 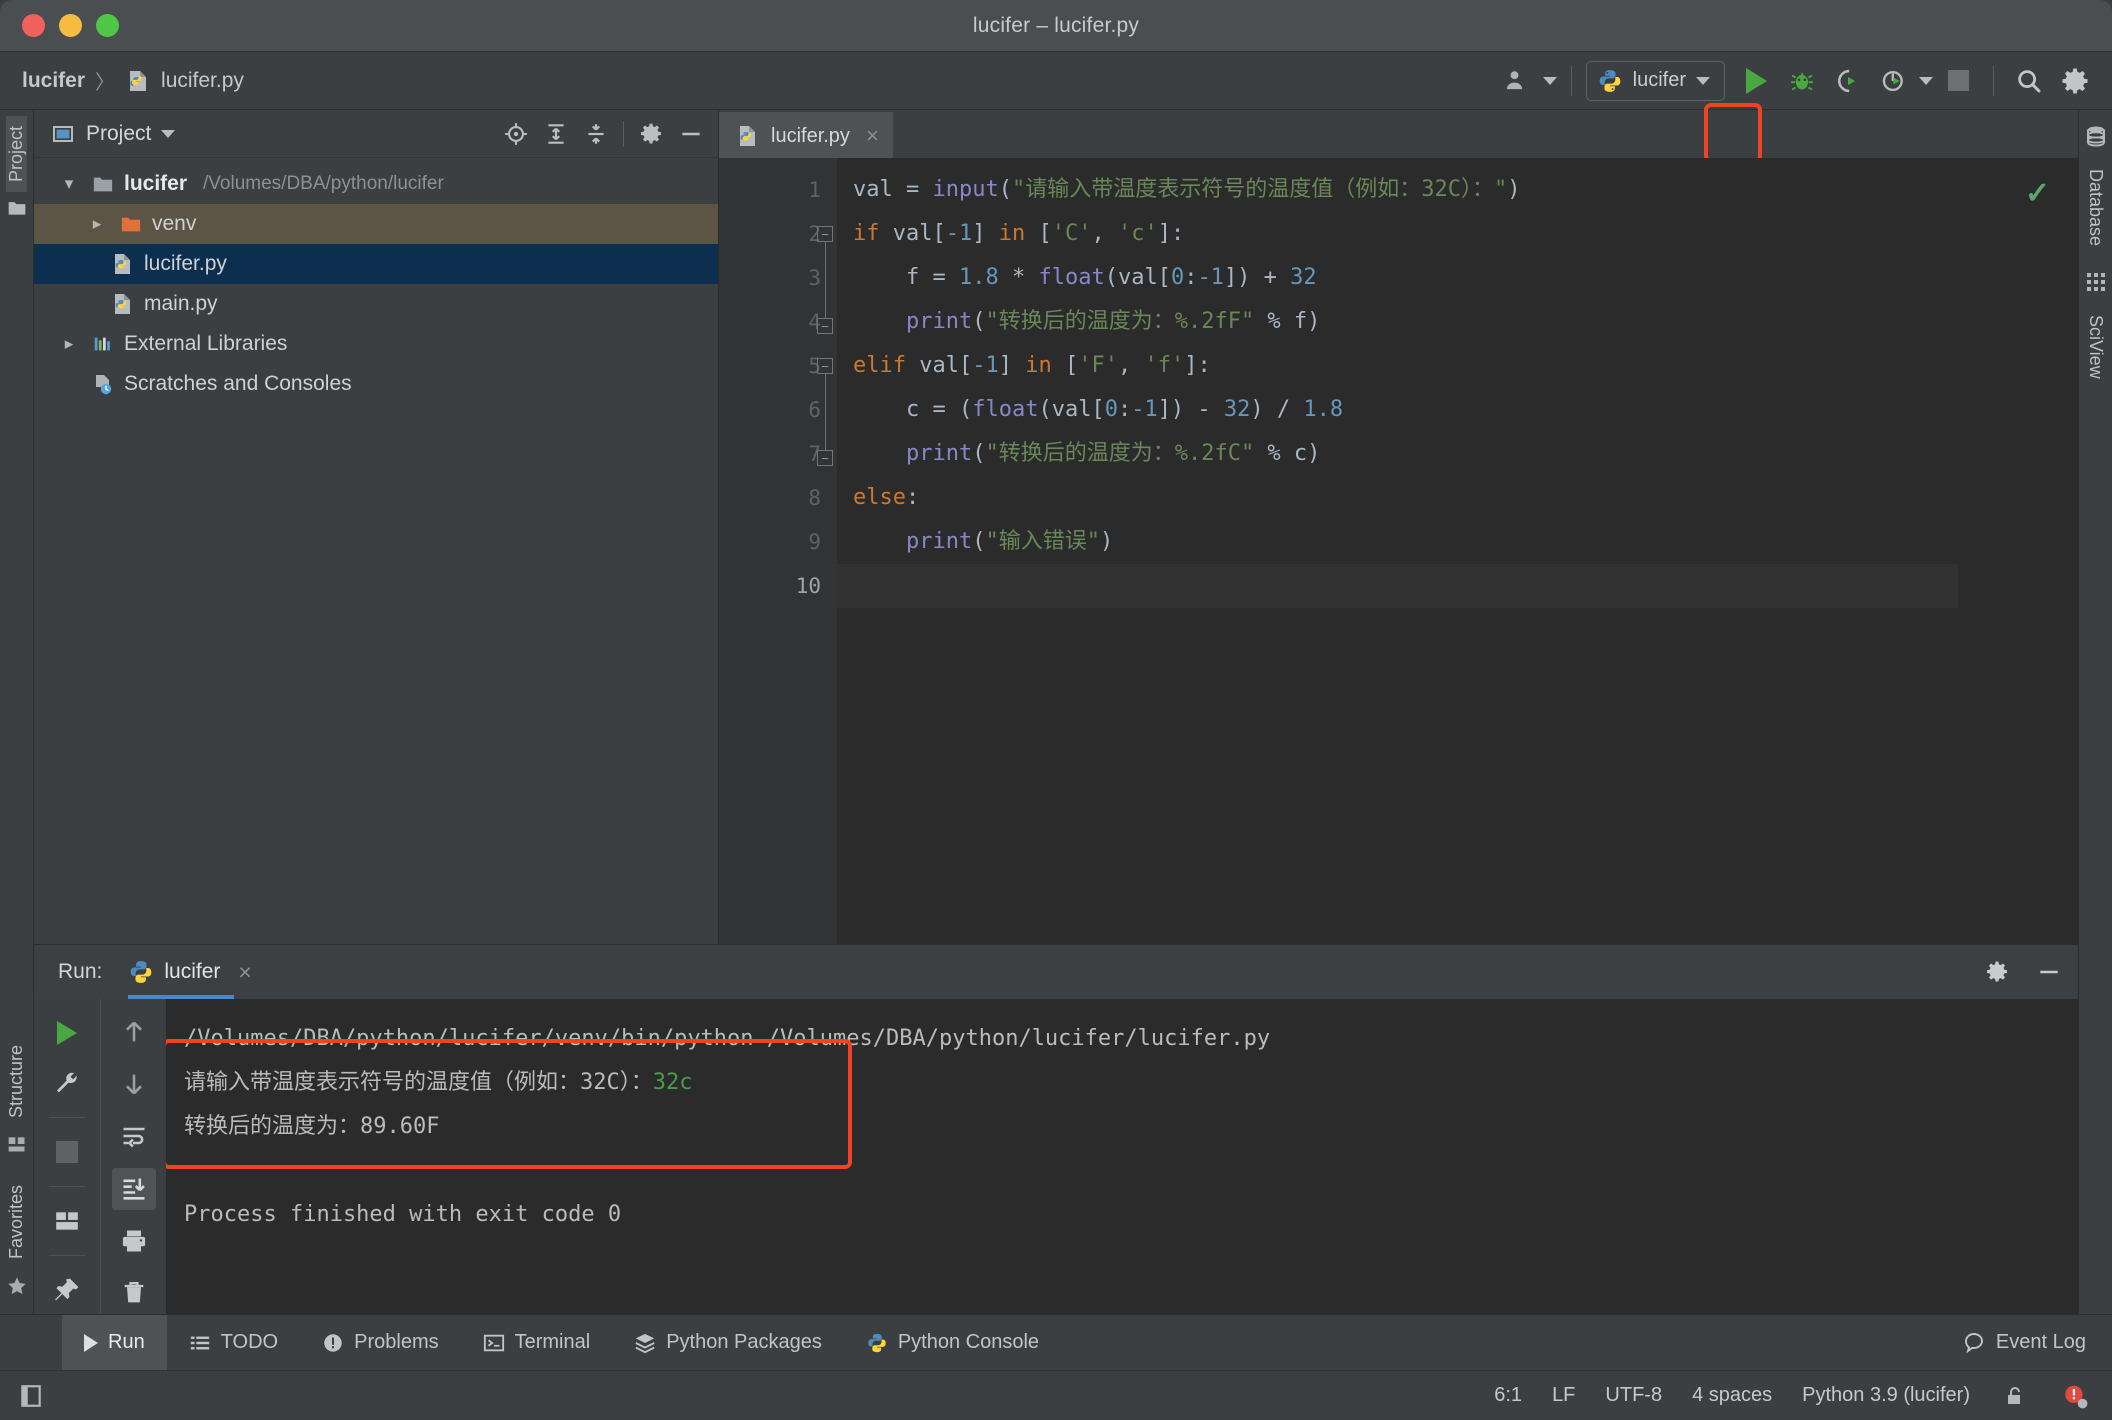 I want to click on indent-setting: 4 spaces, so click(x=1732, y=1395).